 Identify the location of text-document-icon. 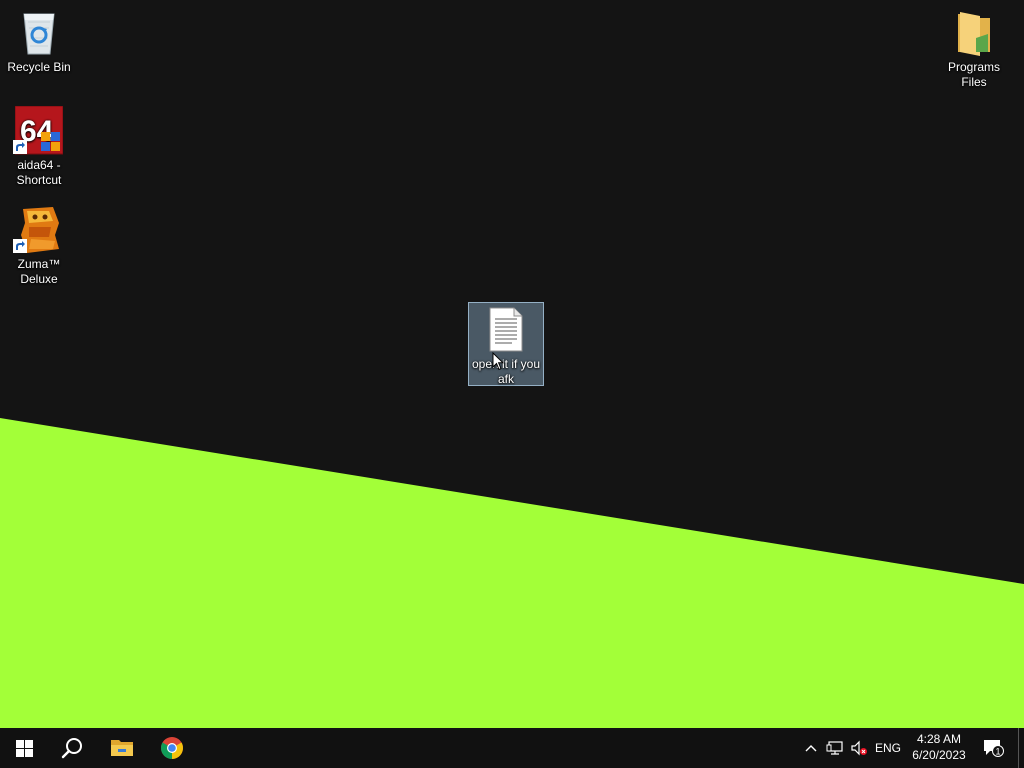
(506, 330).